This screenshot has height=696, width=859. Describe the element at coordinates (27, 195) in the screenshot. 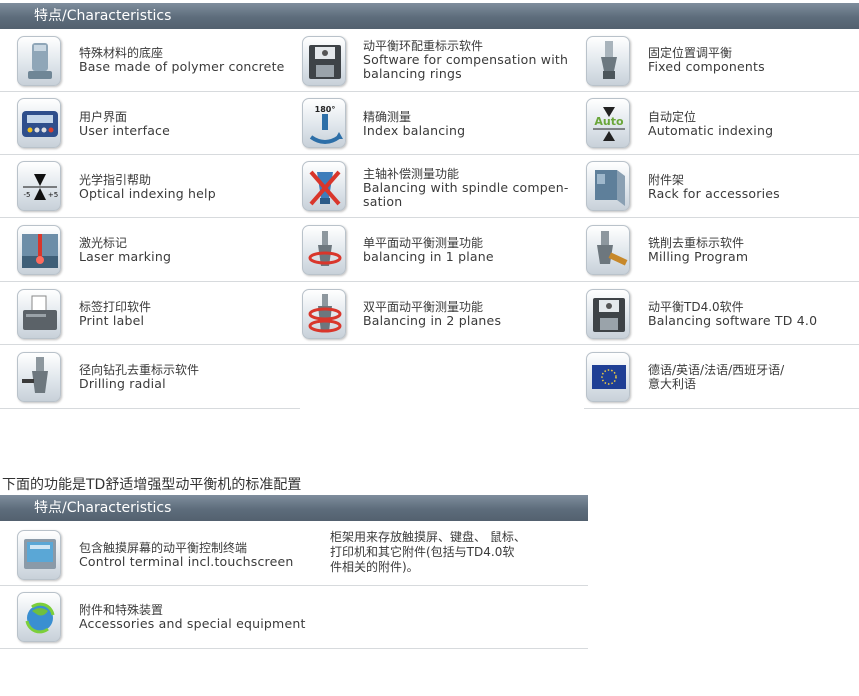

I see `scale-left-label: -5` at that location.